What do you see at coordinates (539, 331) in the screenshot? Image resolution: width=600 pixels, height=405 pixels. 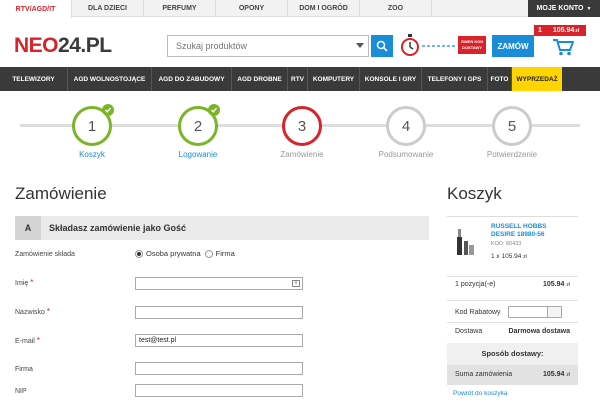 I see `delivery-value: Darmowa dostawa` at bounding box center [539, 331].